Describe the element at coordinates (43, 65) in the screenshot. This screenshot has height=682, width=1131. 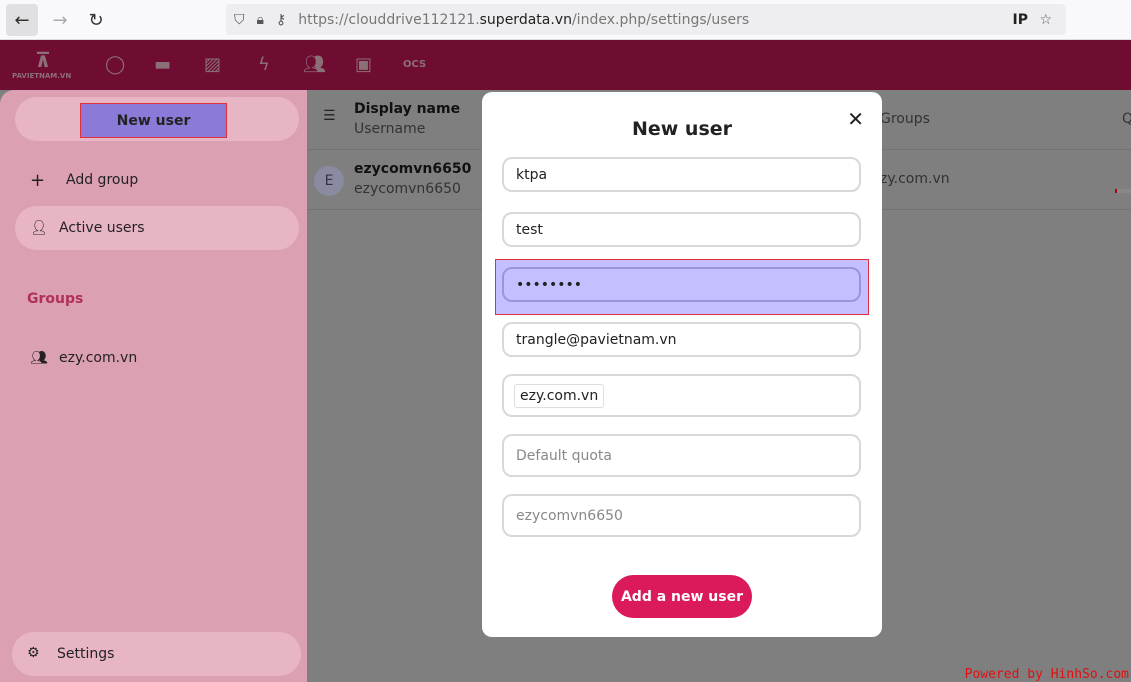
I see `logo: ⊼ PAVIETNAM.VN` at that location.